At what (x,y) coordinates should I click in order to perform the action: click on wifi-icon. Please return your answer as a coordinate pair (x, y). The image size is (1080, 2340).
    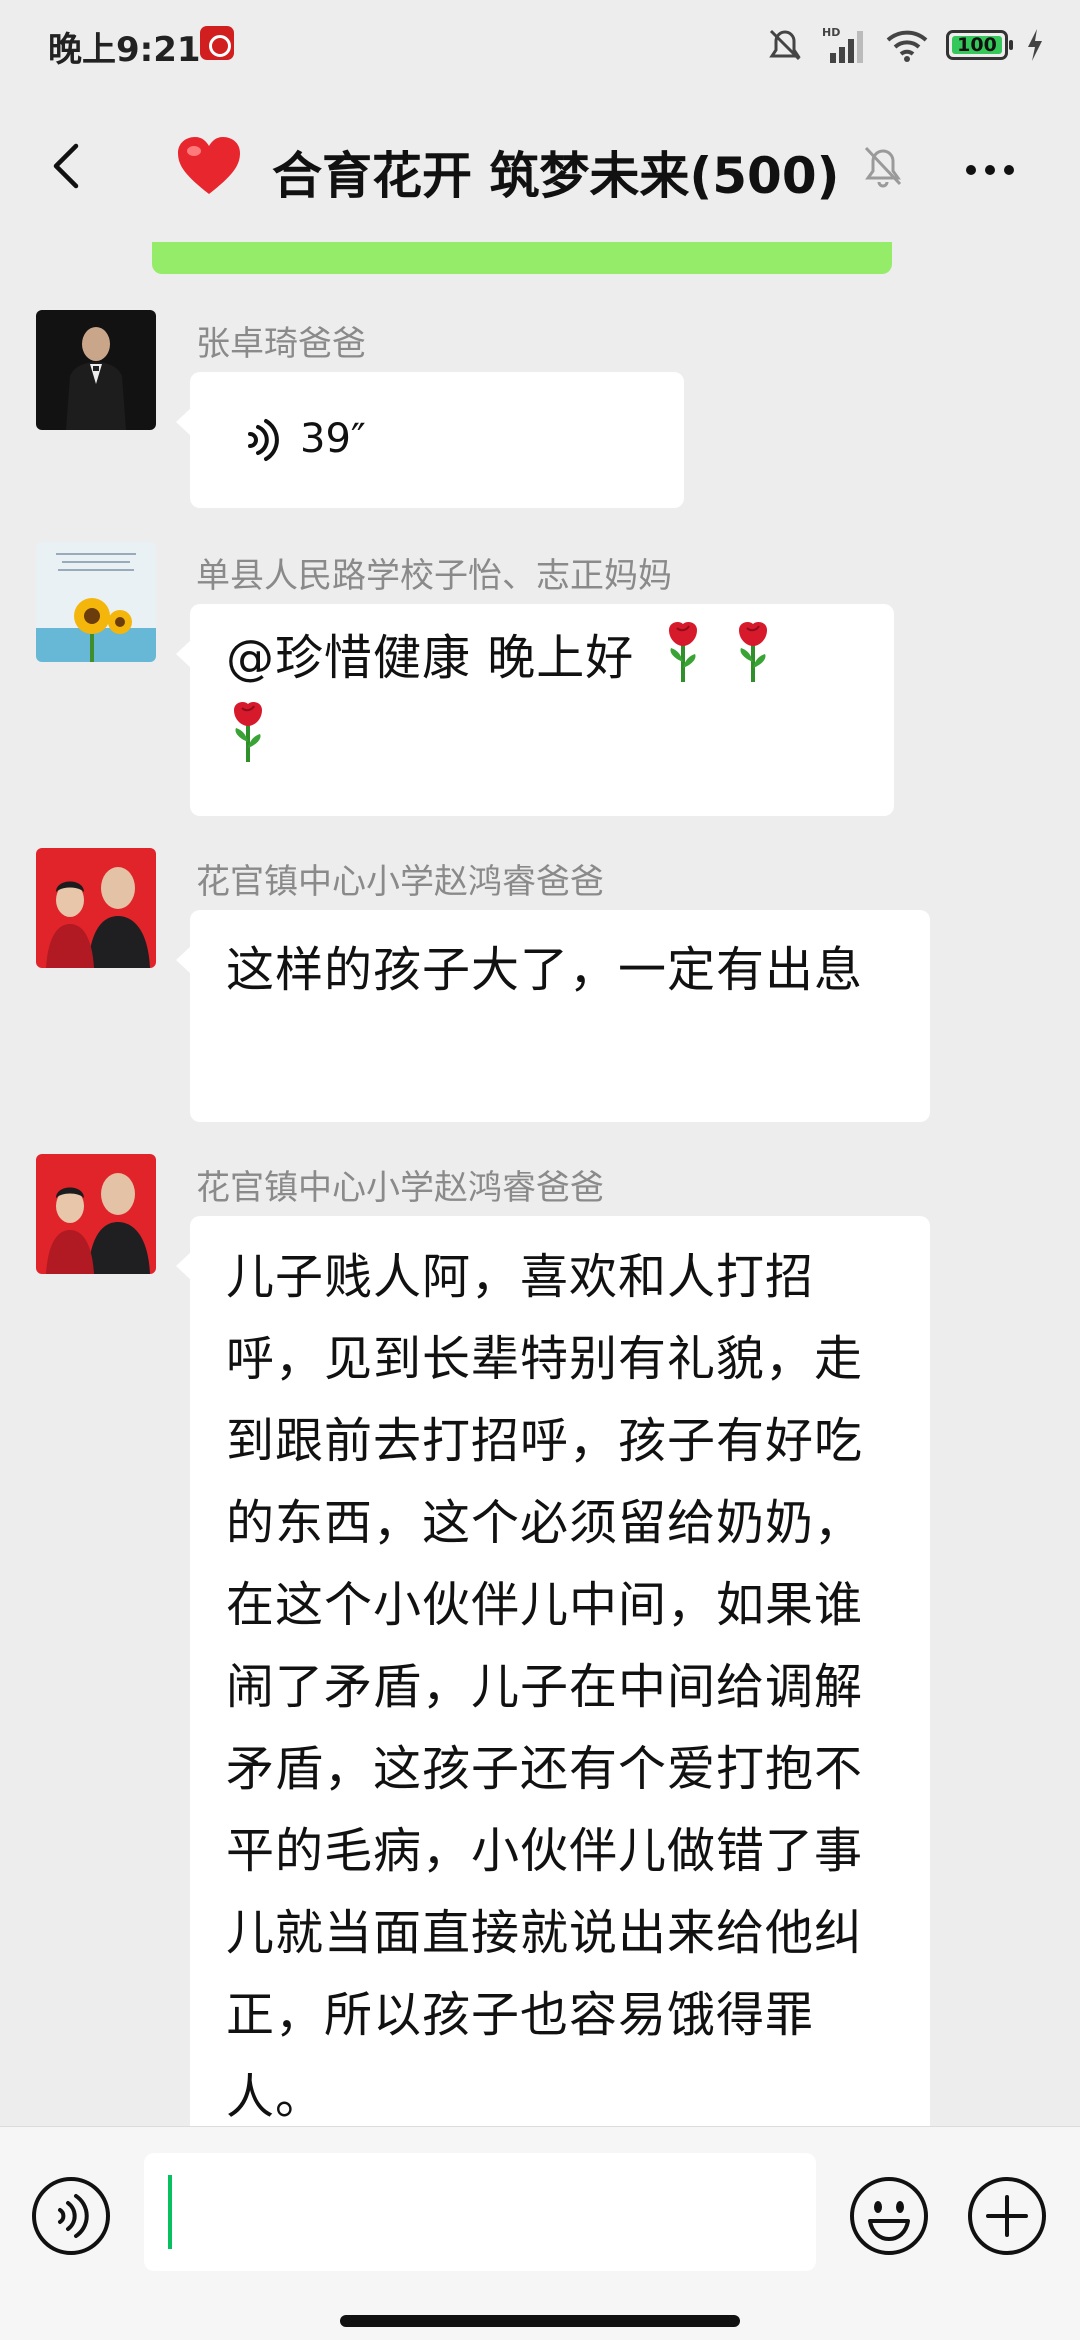
    Looking at the image, I should click on (907, 46).